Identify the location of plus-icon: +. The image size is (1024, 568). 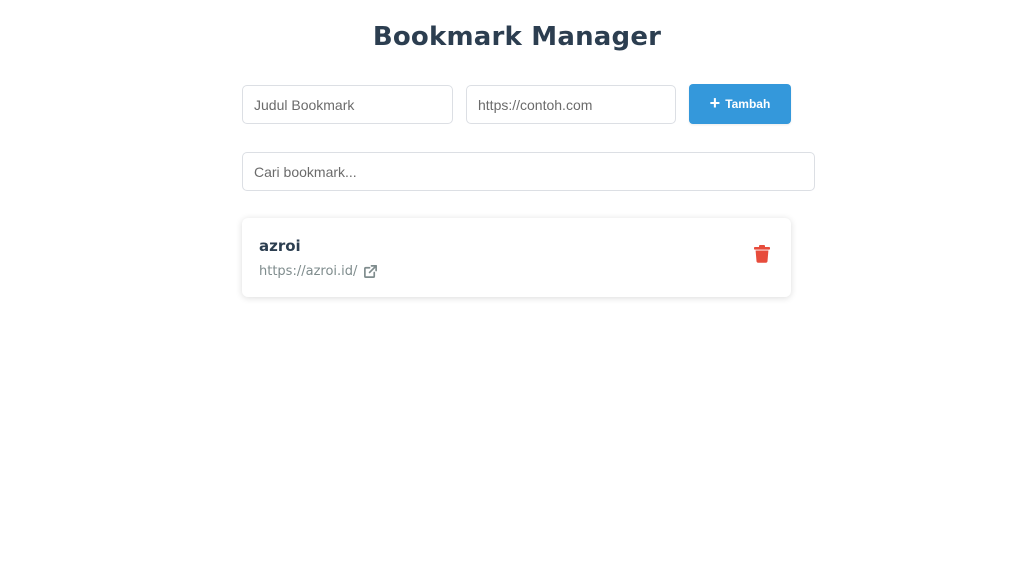
(715, 103).